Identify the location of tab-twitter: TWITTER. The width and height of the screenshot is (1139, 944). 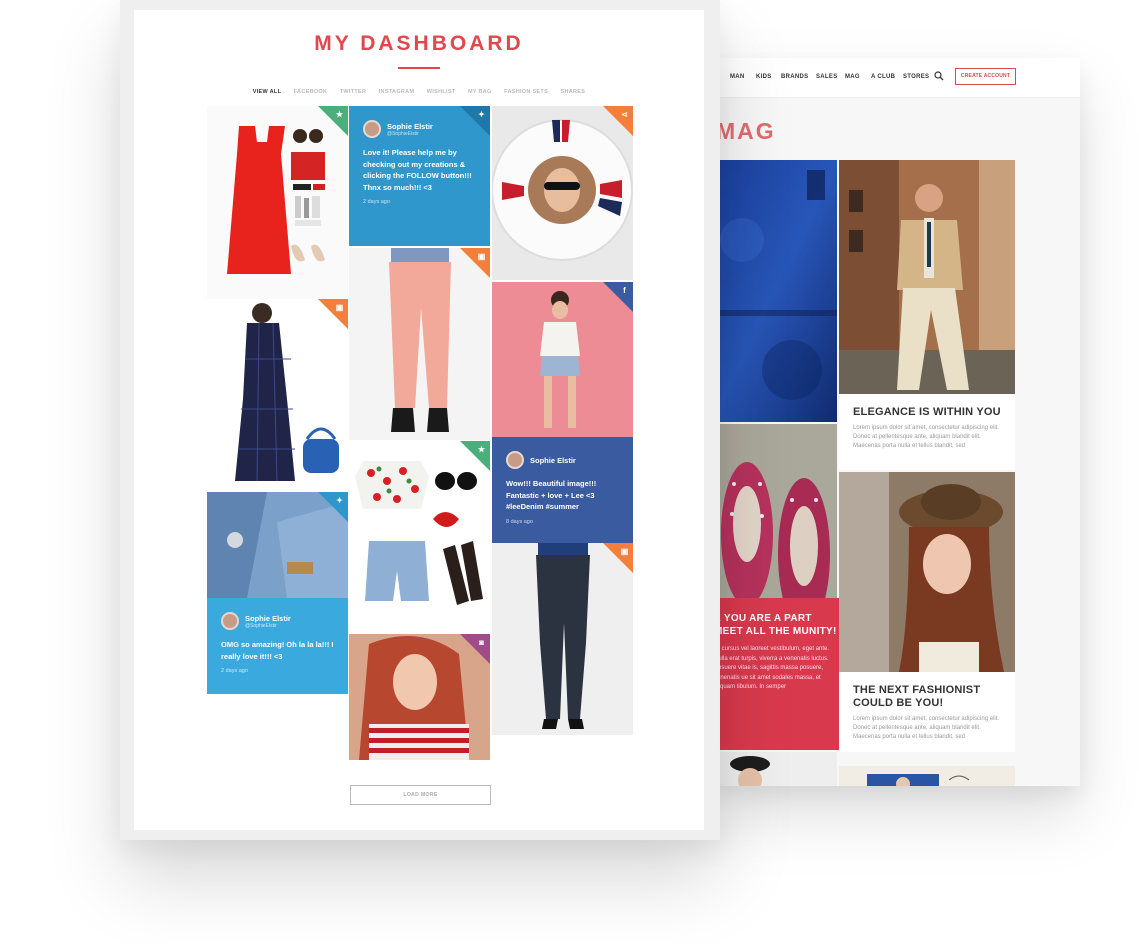
(353, 92).